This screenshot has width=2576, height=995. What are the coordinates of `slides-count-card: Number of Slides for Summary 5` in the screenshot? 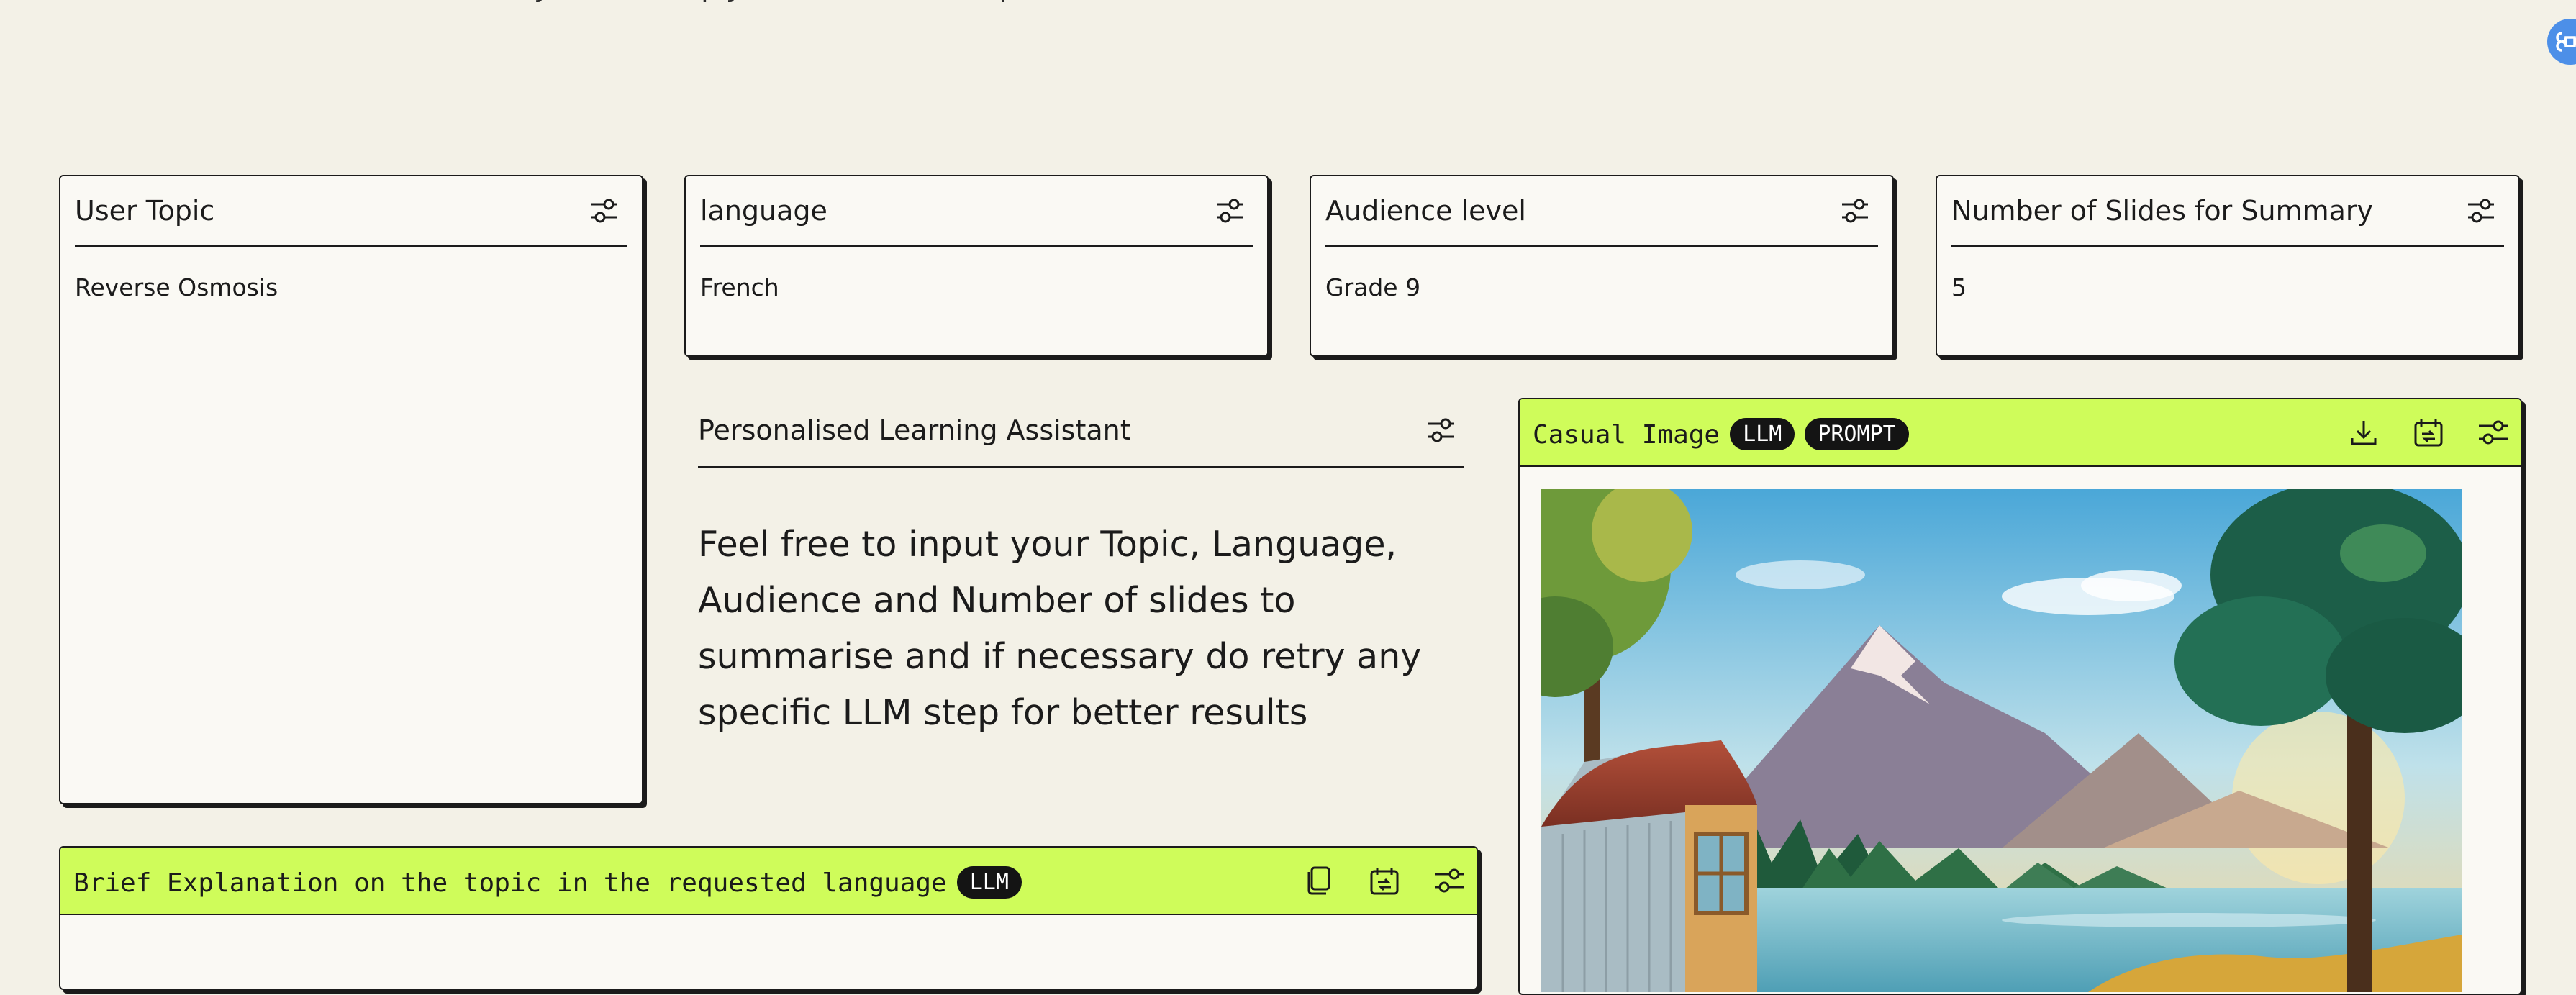 It's located at (2228, 266).